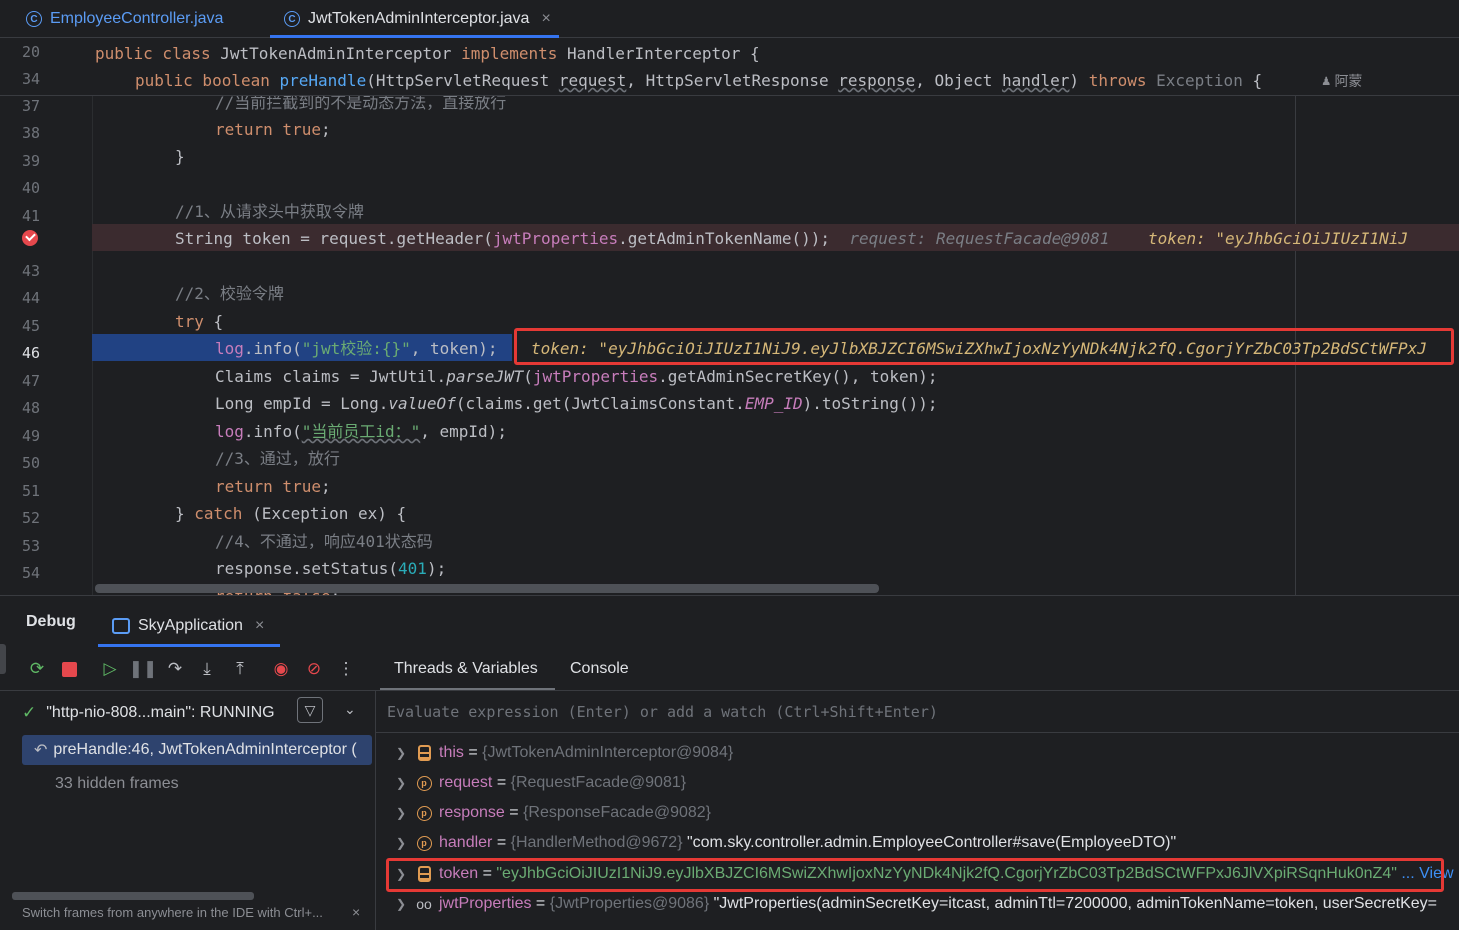 The image size is (1459, 930). I want to click on step-out-icon: ⤒, so click(240, 669).